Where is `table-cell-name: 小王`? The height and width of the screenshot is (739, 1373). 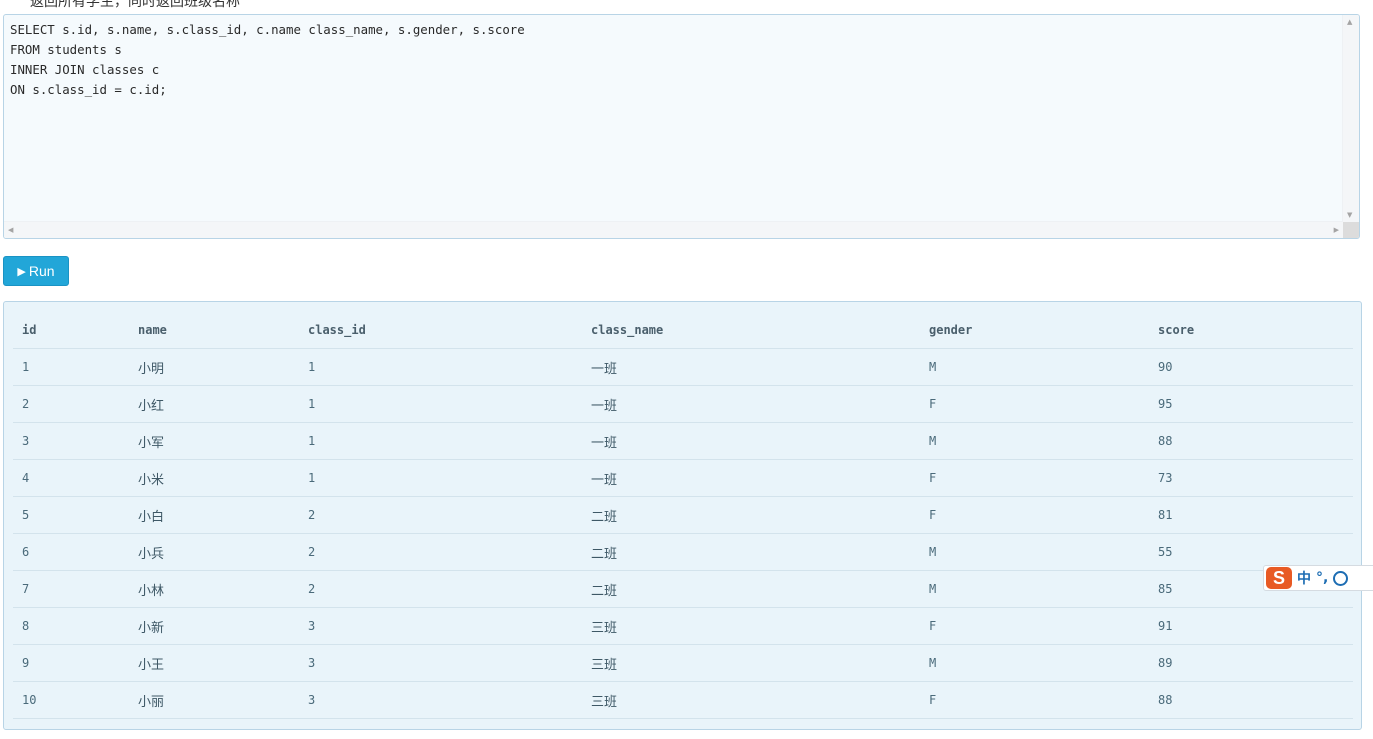 table-cell-name: 小王 is located at coordinates (214, 663).